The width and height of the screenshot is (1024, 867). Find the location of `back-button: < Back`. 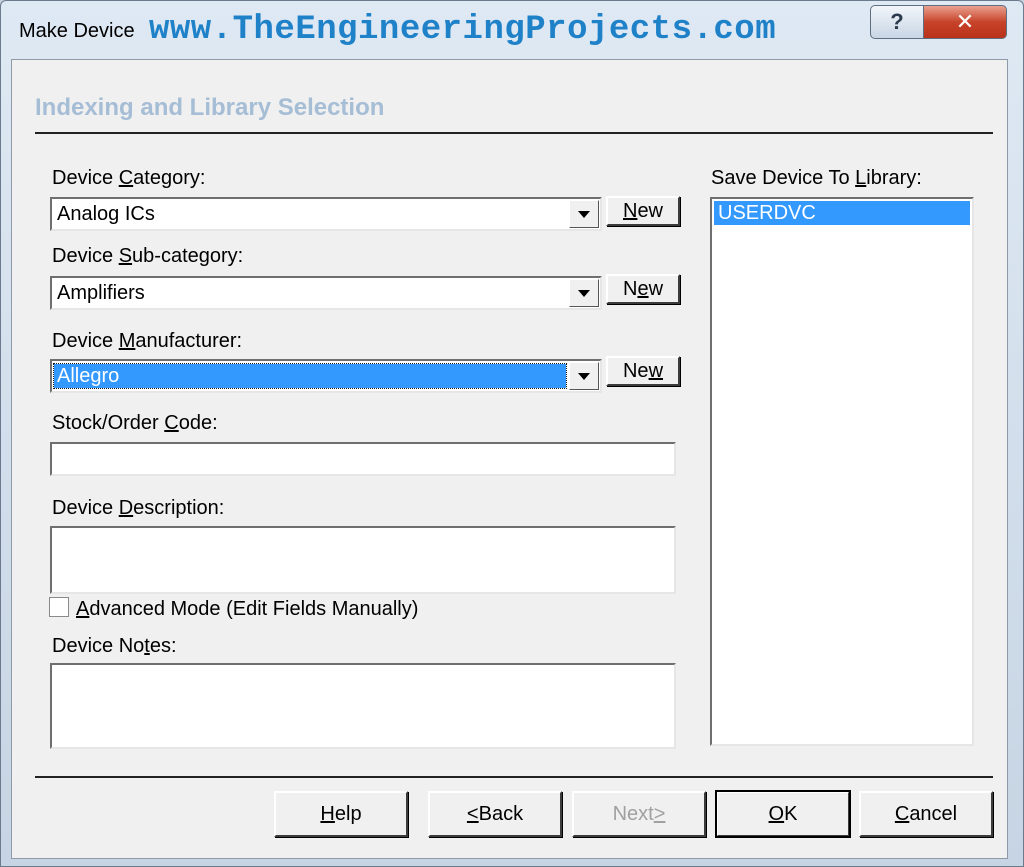

back-button: < Back is located at coordinates (495, 814).